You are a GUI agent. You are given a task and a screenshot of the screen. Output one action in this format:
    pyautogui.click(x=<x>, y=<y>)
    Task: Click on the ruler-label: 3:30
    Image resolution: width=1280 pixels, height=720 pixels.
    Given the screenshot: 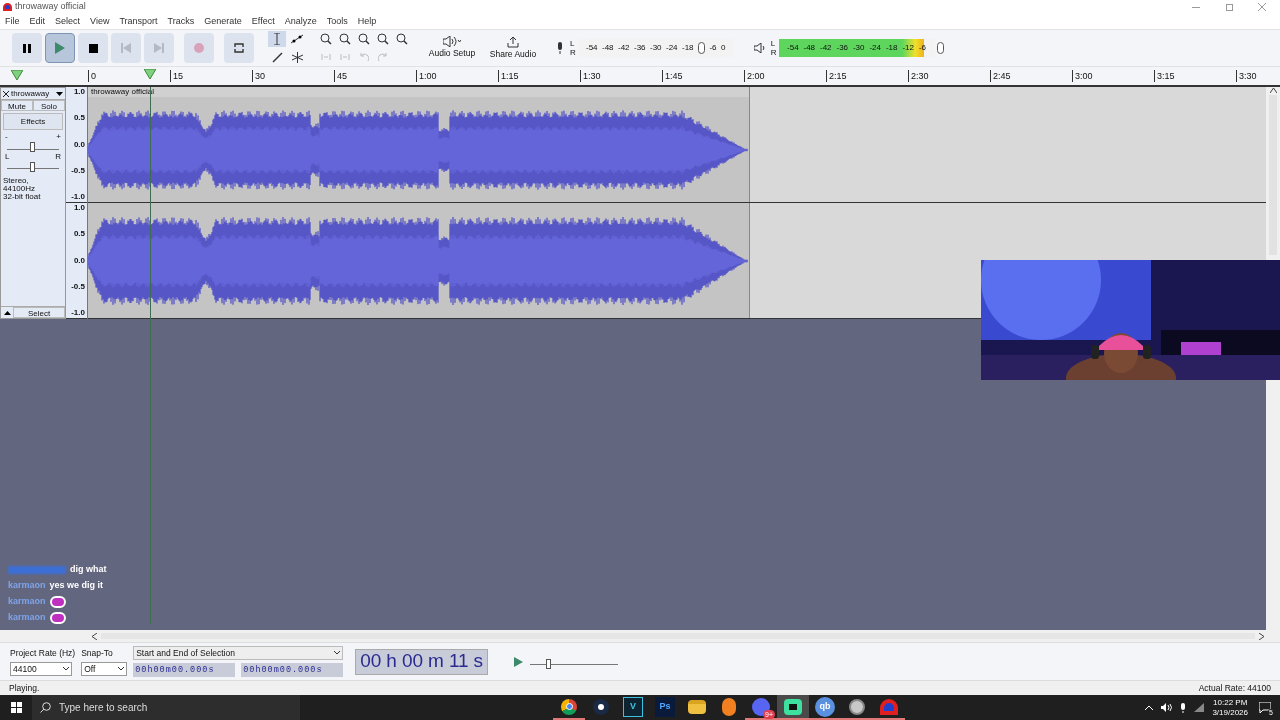 What is the action you would take?
    pyautogui.click(x=1246, y=76)
    